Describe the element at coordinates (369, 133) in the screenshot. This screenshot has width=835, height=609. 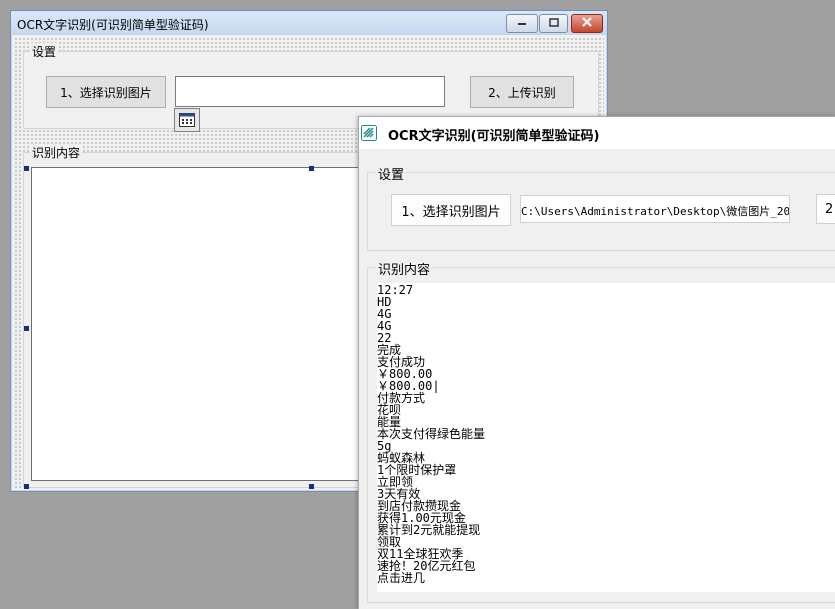
I see `app-icon` at that location.